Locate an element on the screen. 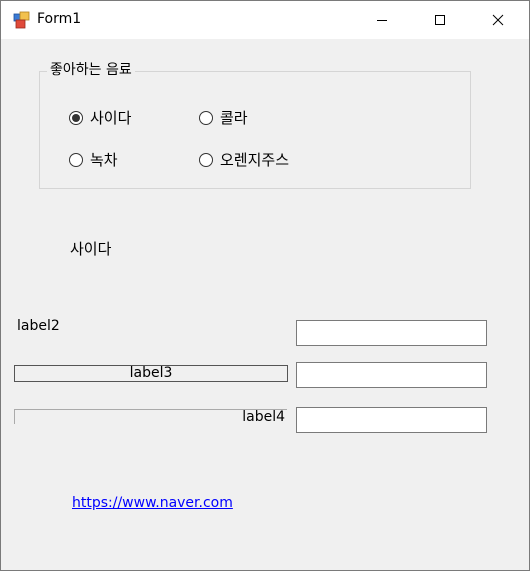 The image size is (530, 571). radio-option-2: 콜라 is located at coordinates (223, 117).